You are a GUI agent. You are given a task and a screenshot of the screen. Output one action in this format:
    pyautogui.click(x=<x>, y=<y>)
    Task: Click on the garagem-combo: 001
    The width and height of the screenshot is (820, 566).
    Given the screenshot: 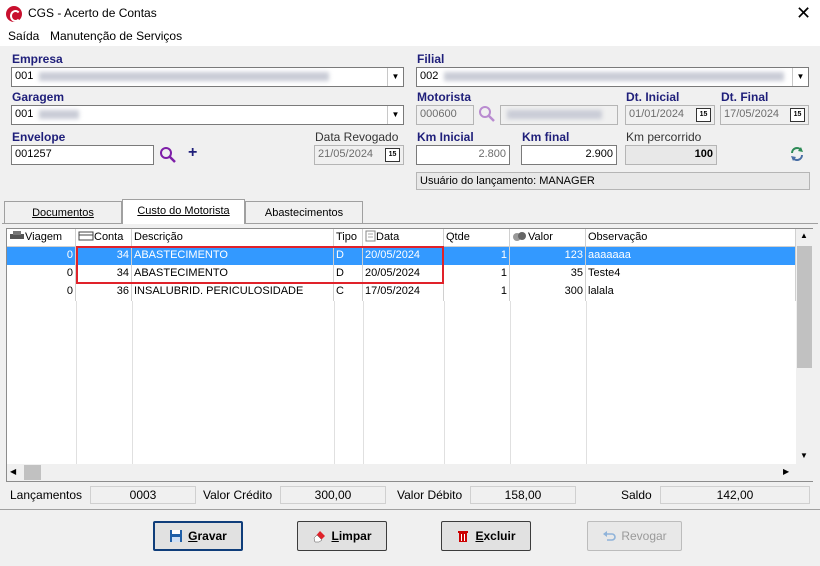 What is the action you would take?
    pyautogui.click(x=207, y=115)
    